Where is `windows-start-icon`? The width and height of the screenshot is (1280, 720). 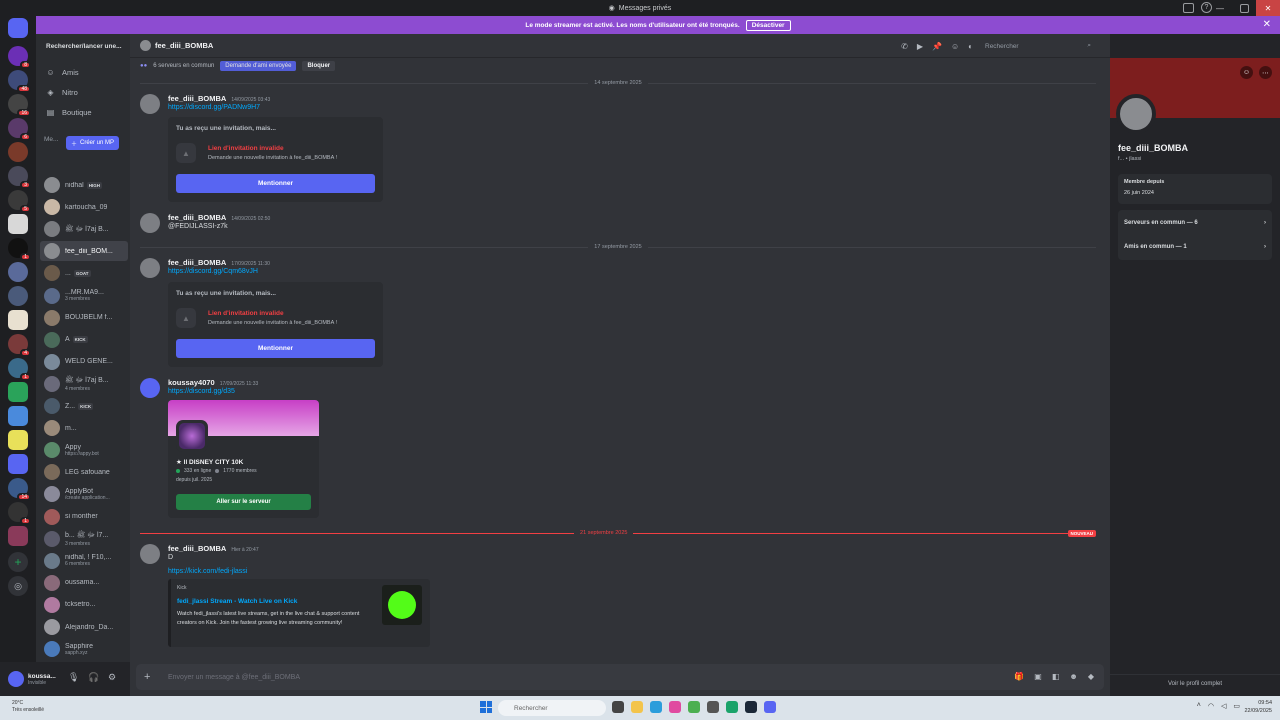
windows-start-icon is located at coordinates (486, 707).